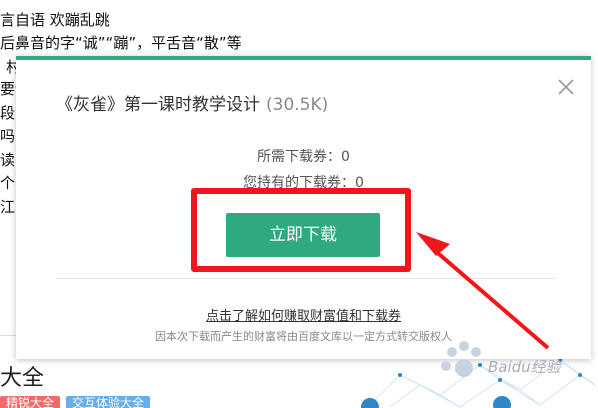 The width and height of the screenshot is (598, 408). Describe the element at coordinates (303, 157) in the screenshot. I see `required-vouchers: 所需下载券：0` at that location.